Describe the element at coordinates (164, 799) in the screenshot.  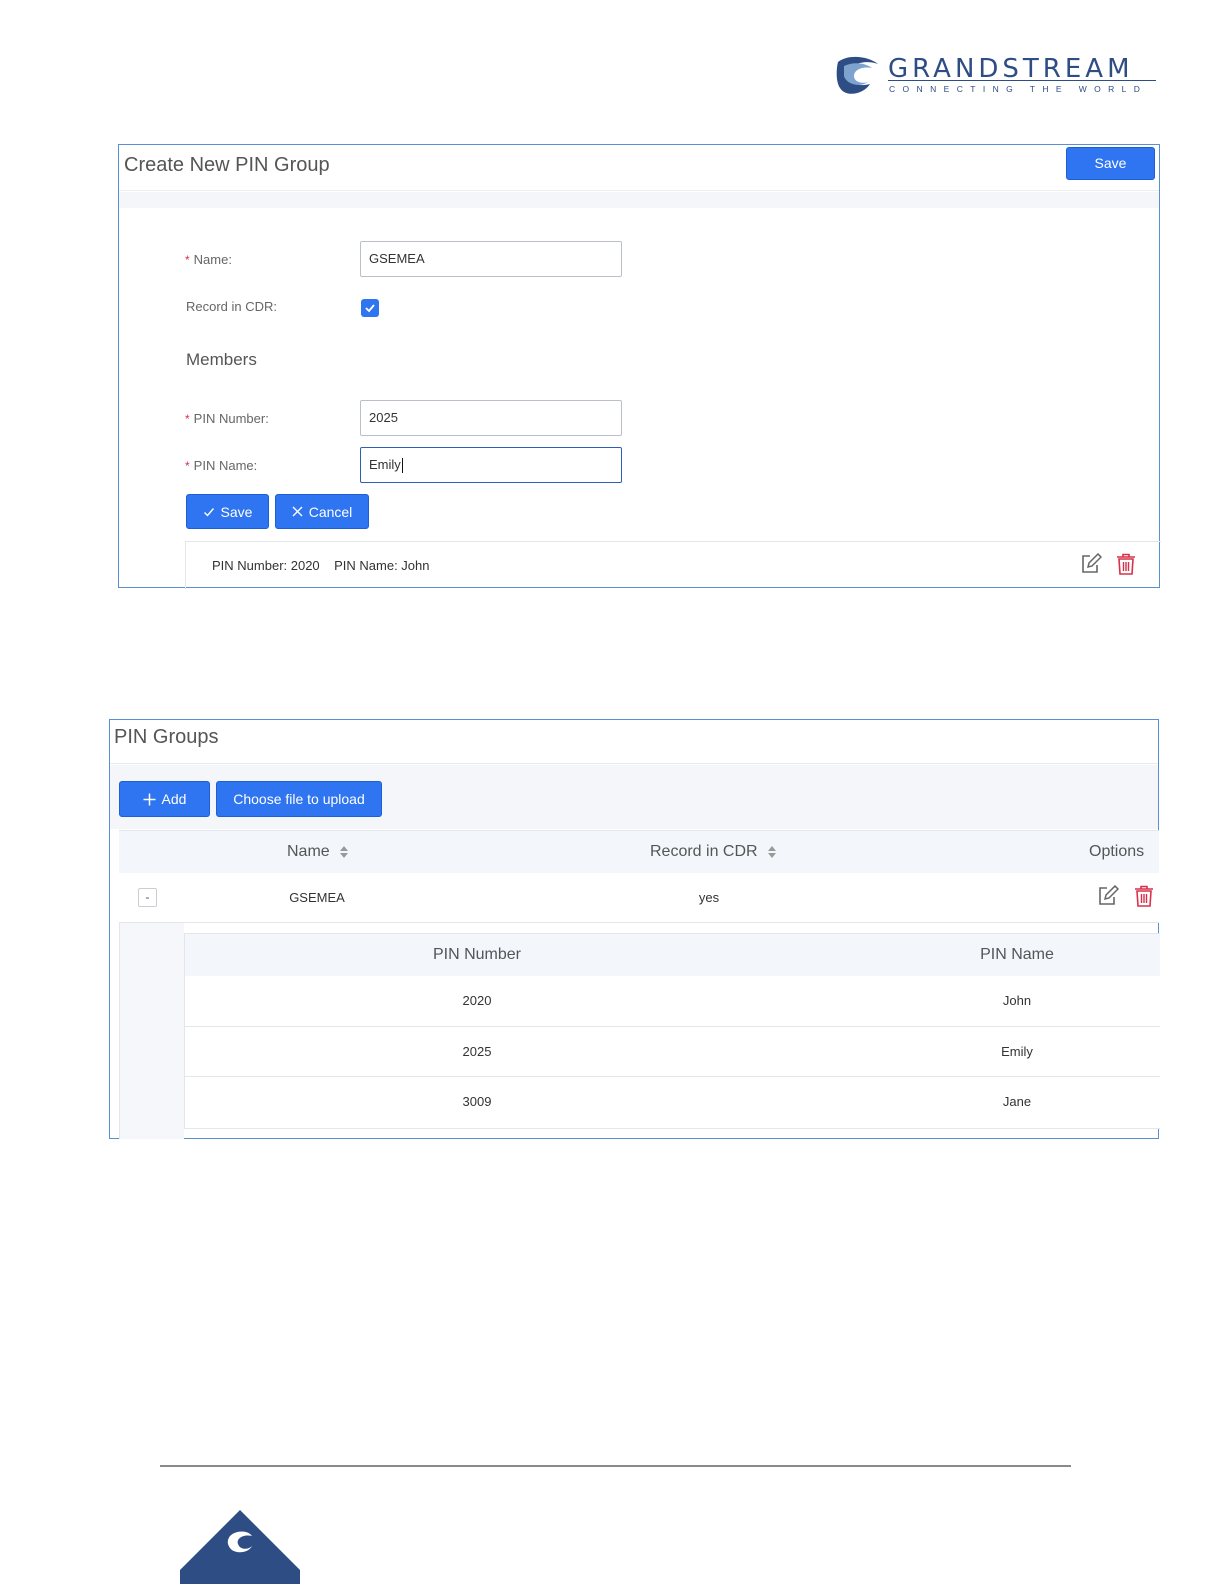
I see `add-button: Add` at that location.